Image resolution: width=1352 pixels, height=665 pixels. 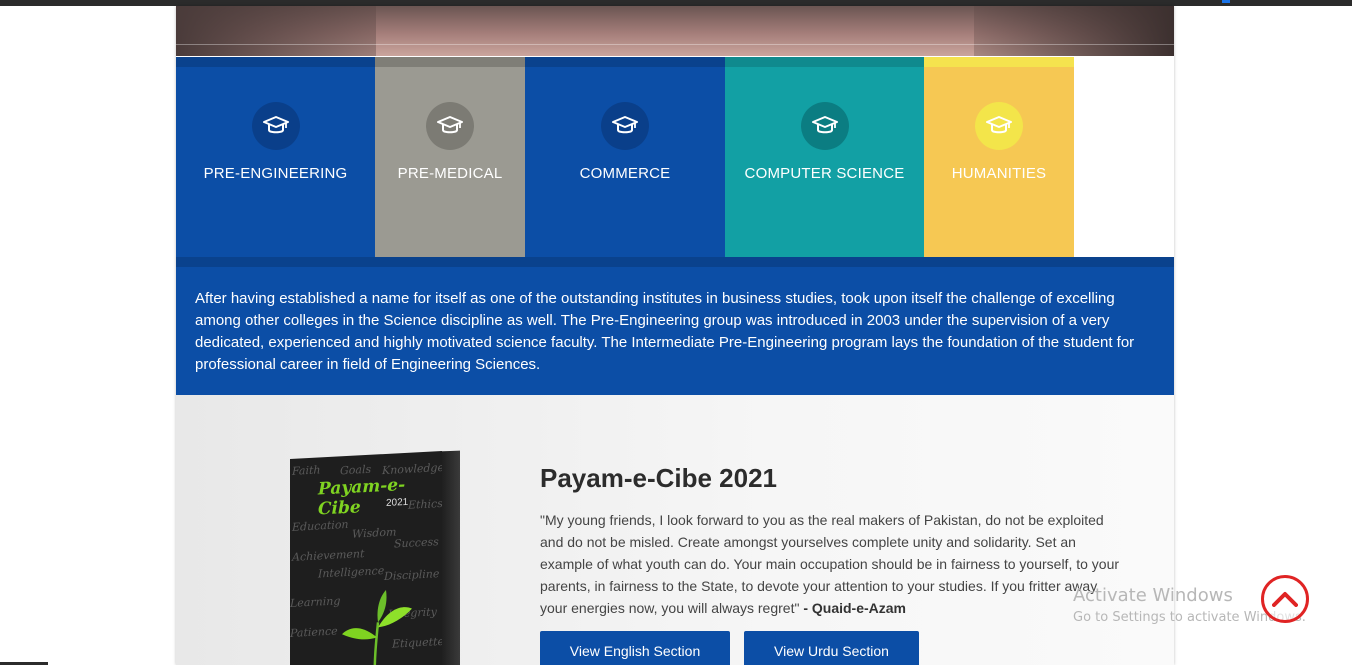 I want to click on tile-label: COMMERCE, so click(x=625, y=173).